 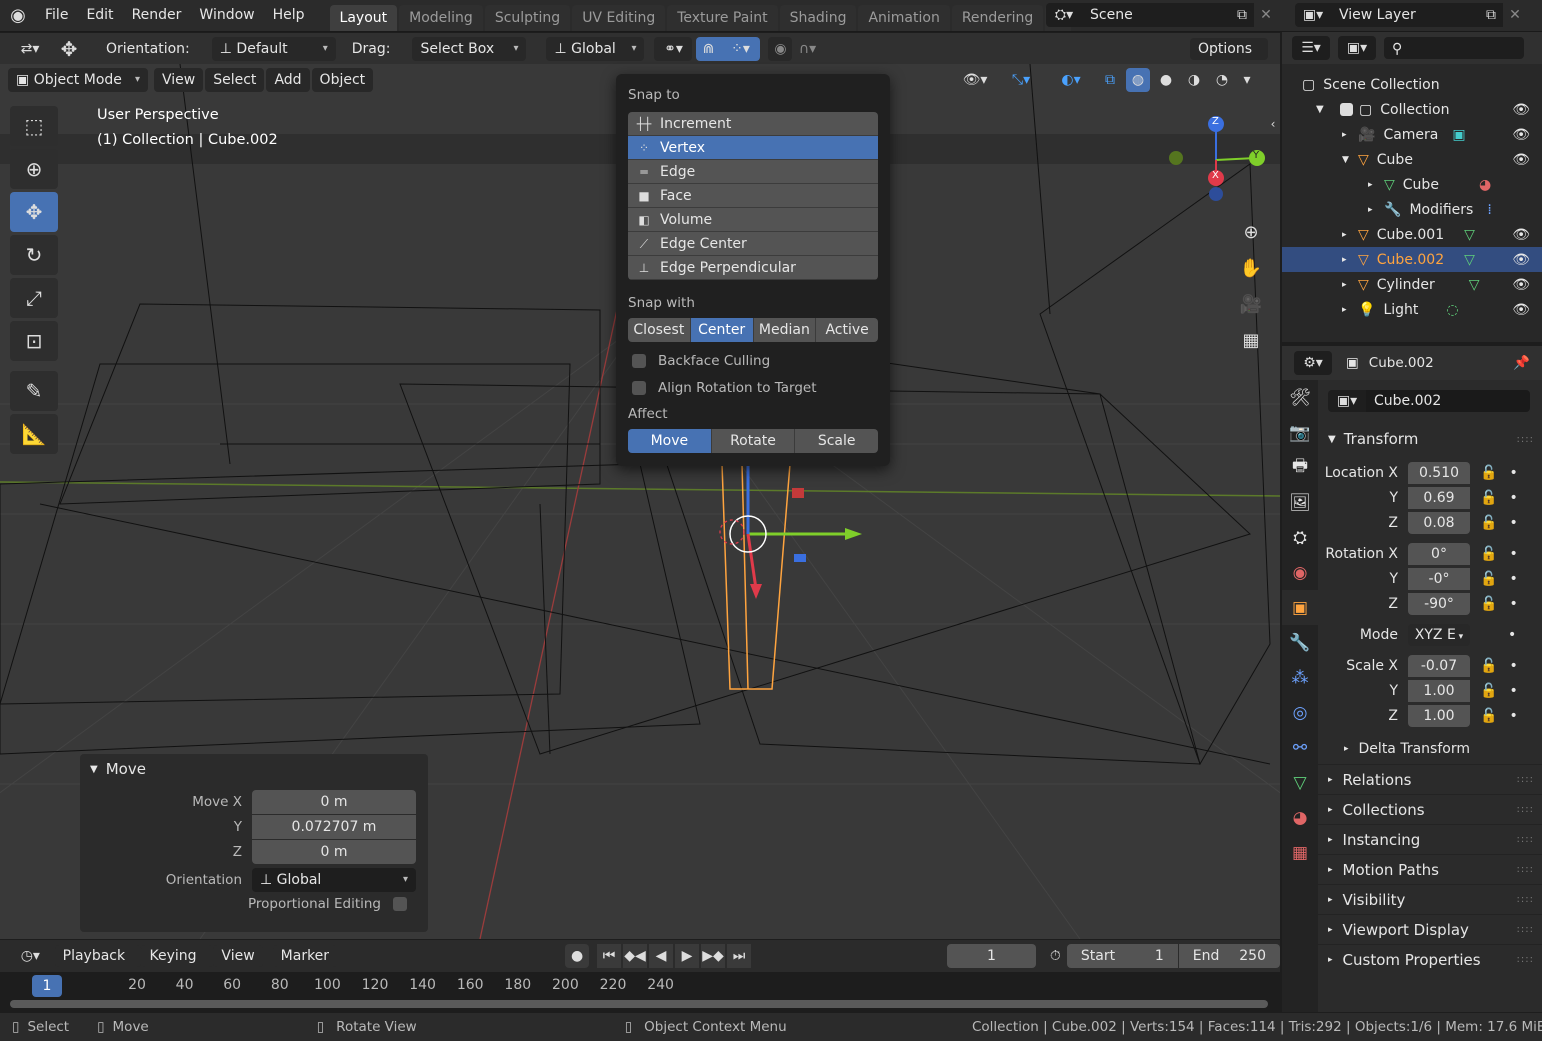 I want to click on world-tab-icon: ◉, so click(x=1300, y=572).